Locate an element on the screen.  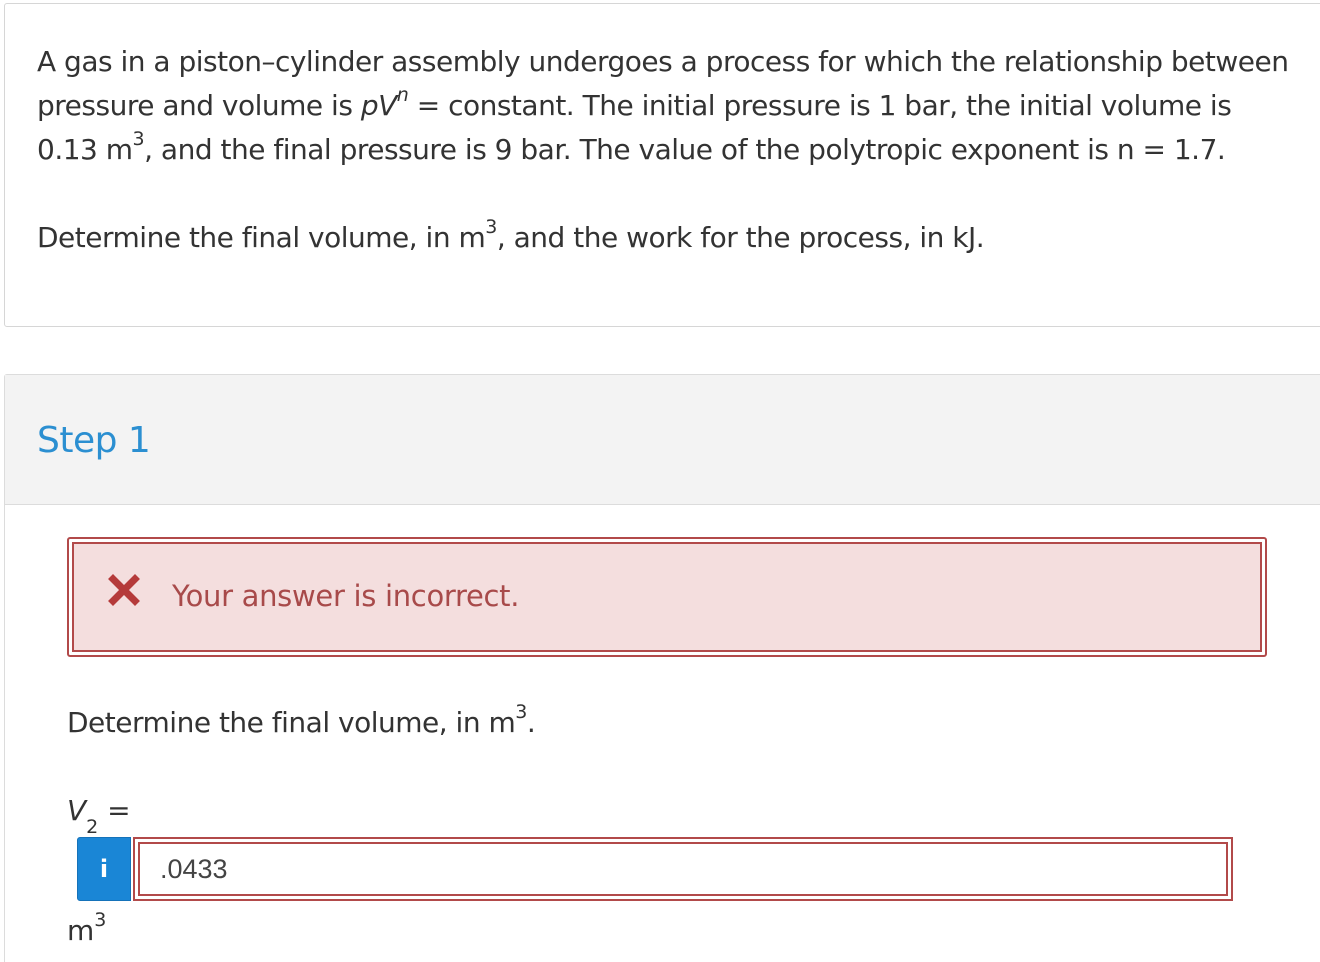
answer-input: .0433 is located at coordinates (683, 869).